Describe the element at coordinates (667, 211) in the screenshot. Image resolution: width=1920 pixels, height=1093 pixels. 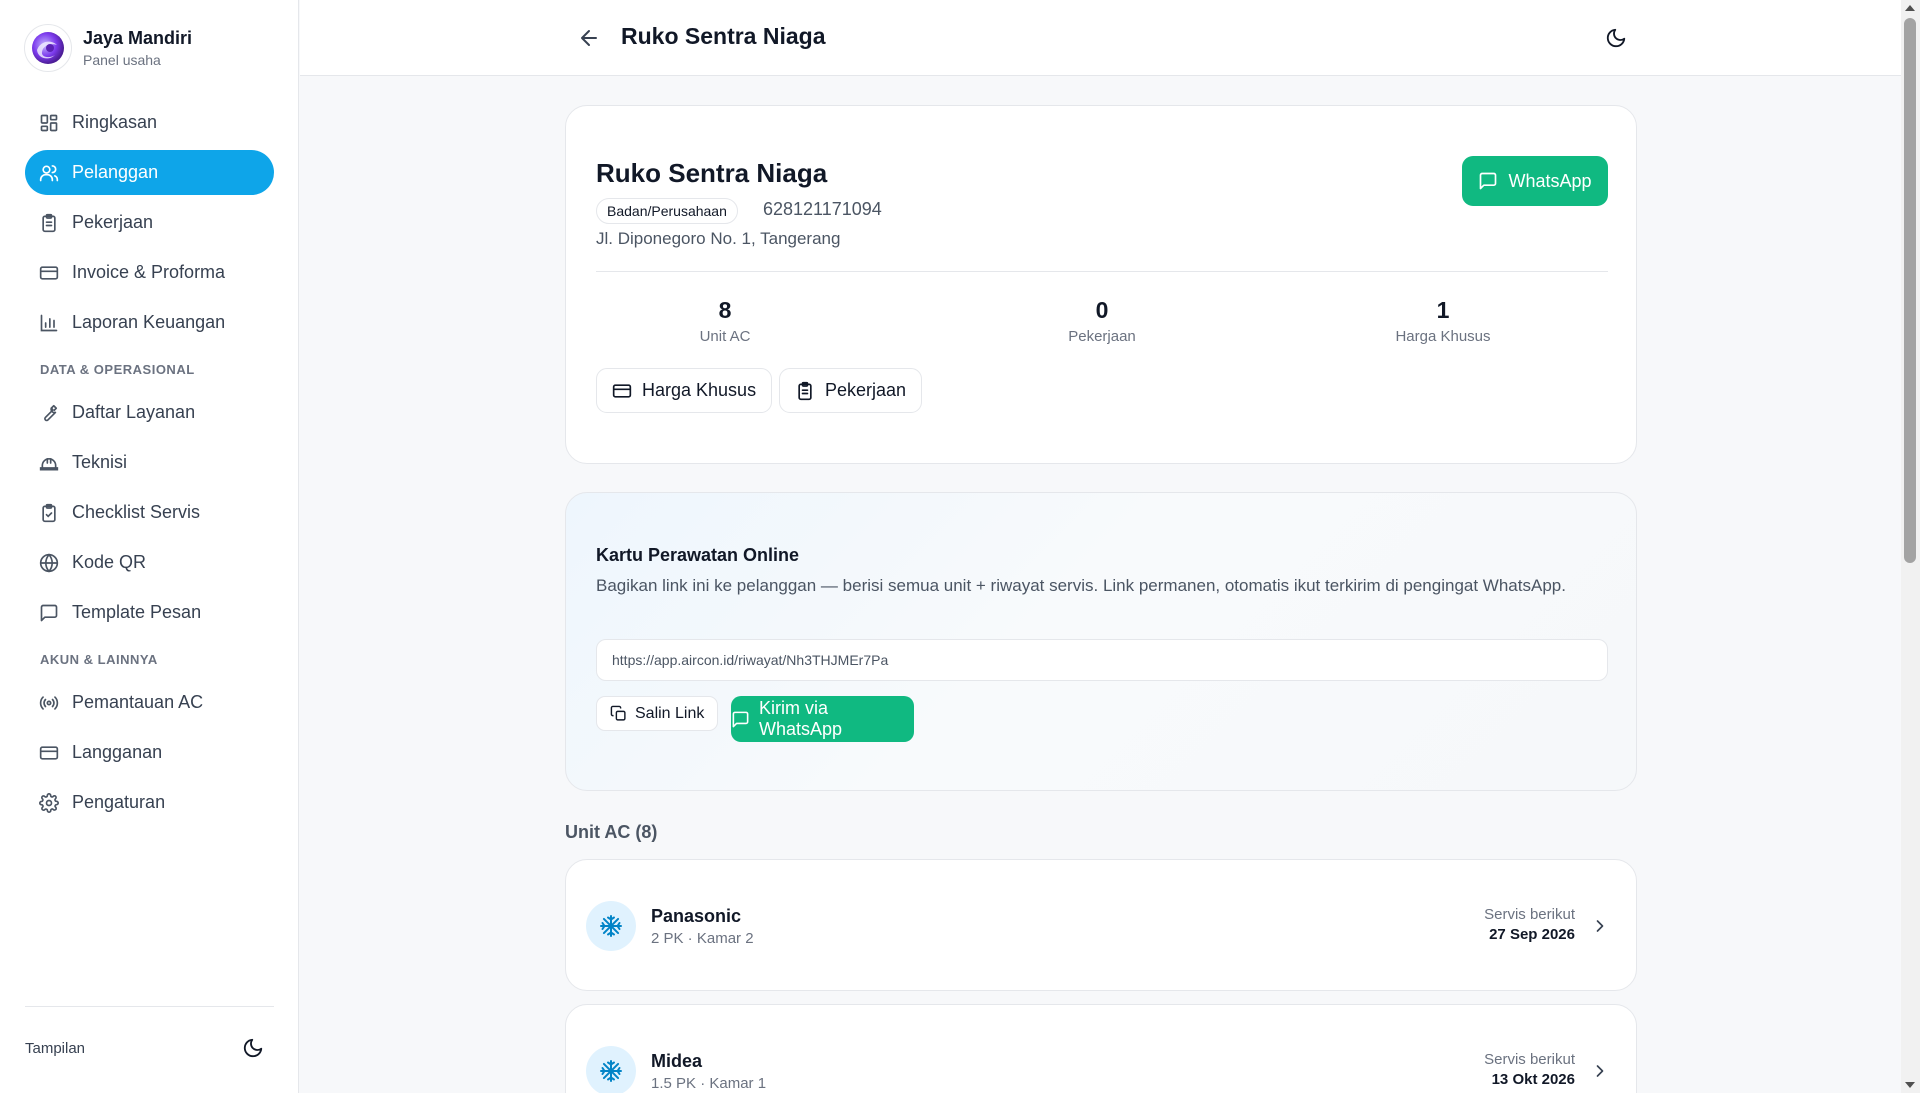
I see `customer-type-badge: Badan/Perusahaan` at that location.